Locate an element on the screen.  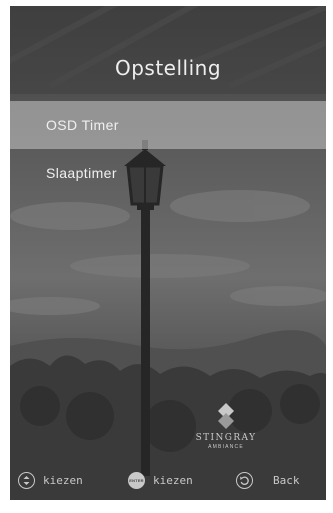
hint-back: Back is located at coordinates (268, 480).